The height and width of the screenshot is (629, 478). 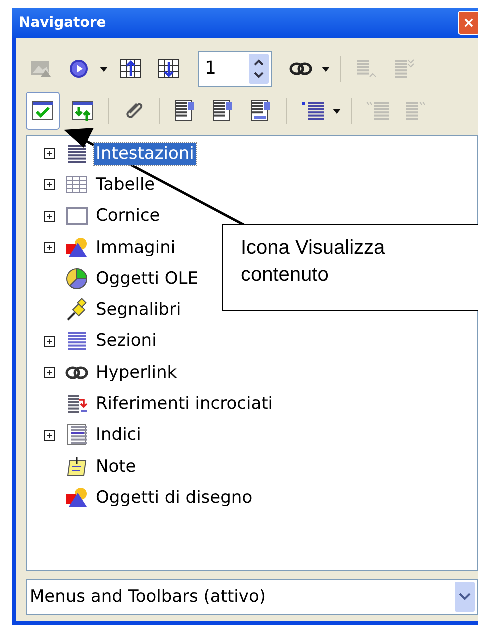 What do you see at coordinates (126, 341) in the screenshot?
I see `tree-item: Sezioni` at bounding box center [126, 341].